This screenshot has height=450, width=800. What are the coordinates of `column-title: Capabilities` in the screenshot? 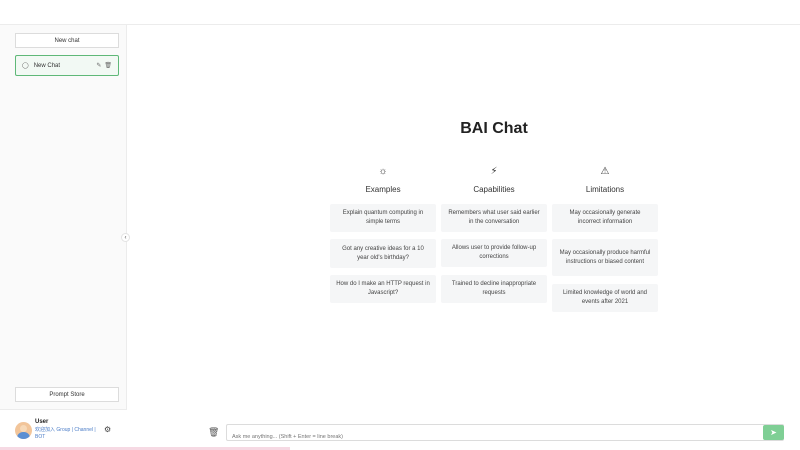 It's located at (494, 189).